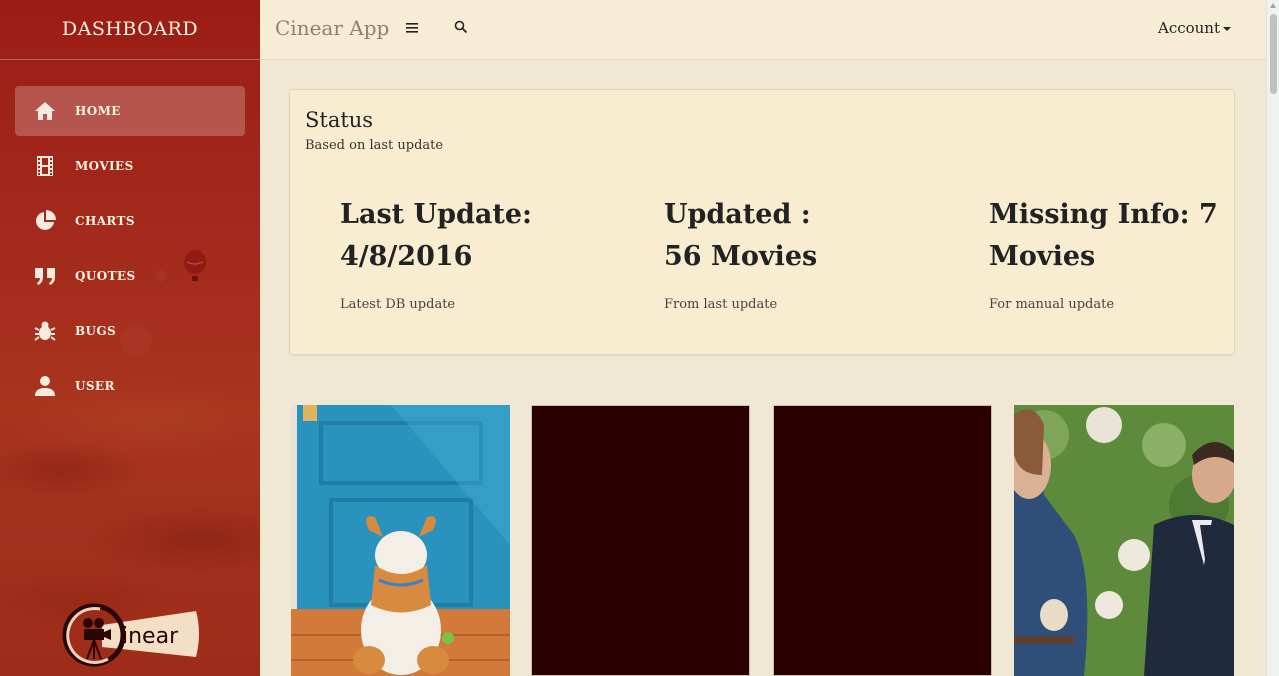  Describe the element at coordinates (45, 331) in the screenshot. I see `bug-icon` at that location.